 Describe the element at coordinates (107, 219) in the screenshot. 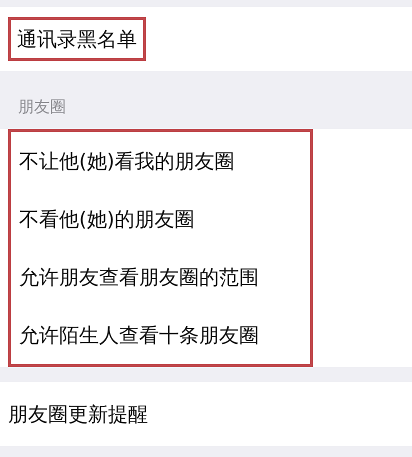

I see `settings-item: 不看他(她)的朋友圈` at that location.